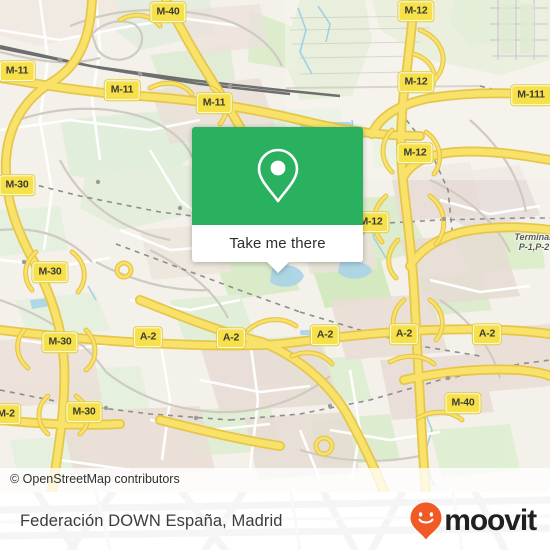 Image resolution: width=550 pixels, height=550 pixels. I want to click on map-attribution: © OpenStreetMap contributors, so click(275, 480).